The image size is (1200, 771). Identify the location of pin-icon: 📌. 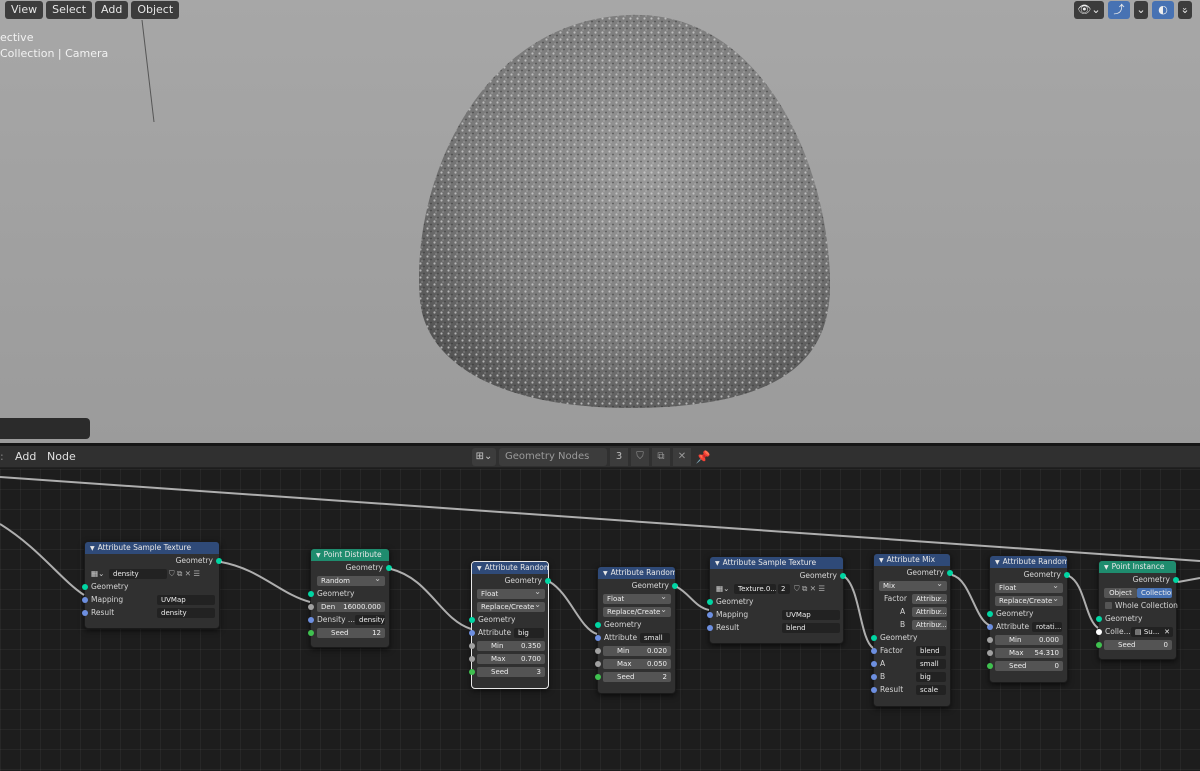
(703, 457).